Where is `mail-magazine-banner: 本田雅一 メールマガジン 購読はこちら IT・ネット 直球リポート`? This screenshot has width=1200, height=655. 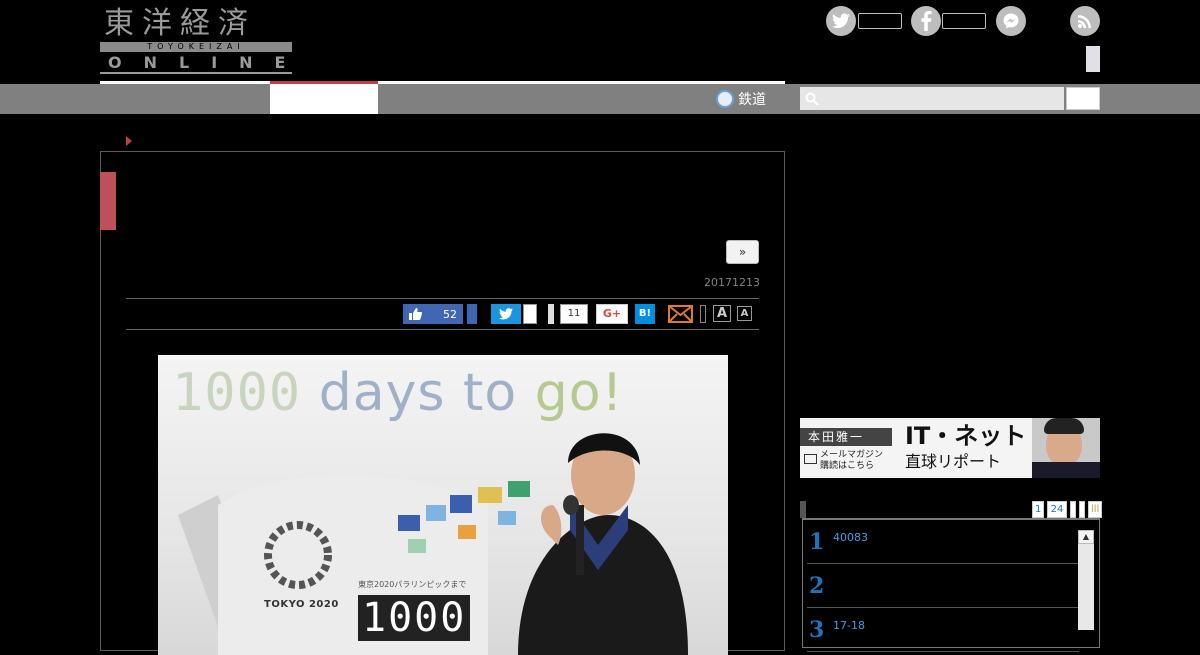 mail-magazine-banner: 本田雅一 メールマガジン 購読はこちら IT・ネット 直球リポート is located at coordinates (950, 448).